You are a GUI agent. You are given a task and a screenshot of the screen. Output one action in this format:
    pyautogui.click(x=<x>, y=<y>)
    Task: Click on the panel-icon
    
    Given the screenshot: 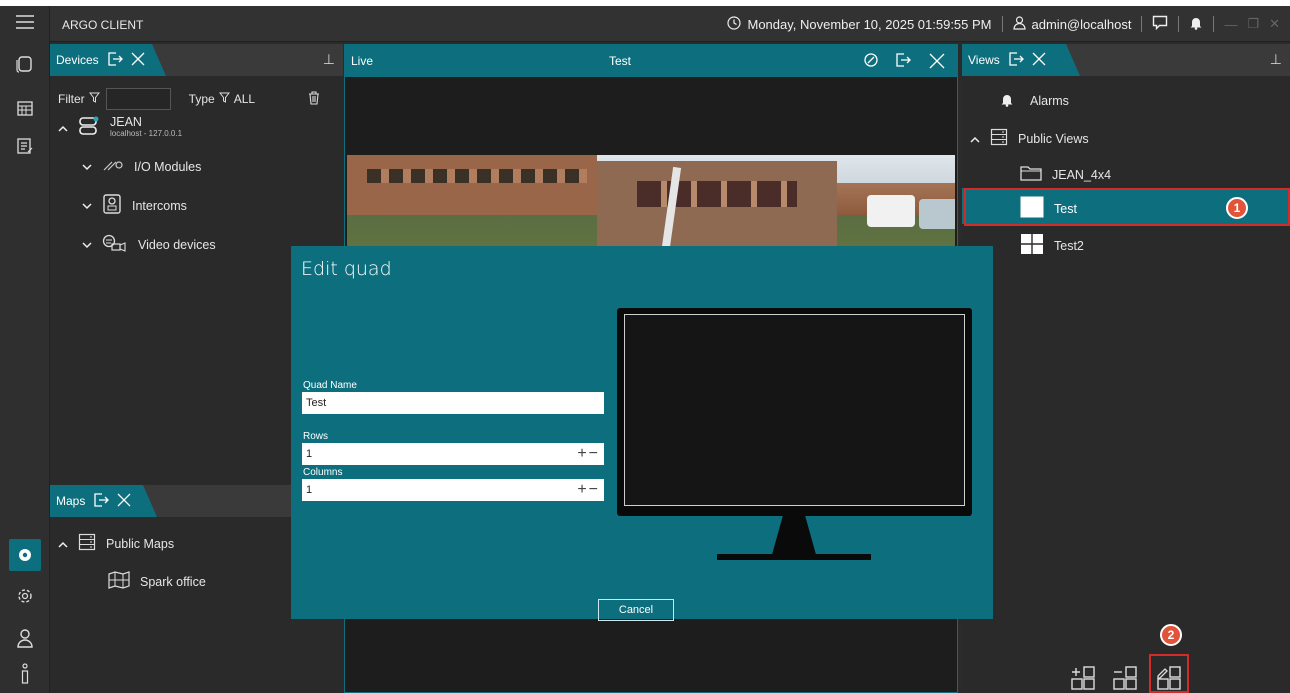 What is the action you would take?
    pyautogui.click(x=25, y=64)
    